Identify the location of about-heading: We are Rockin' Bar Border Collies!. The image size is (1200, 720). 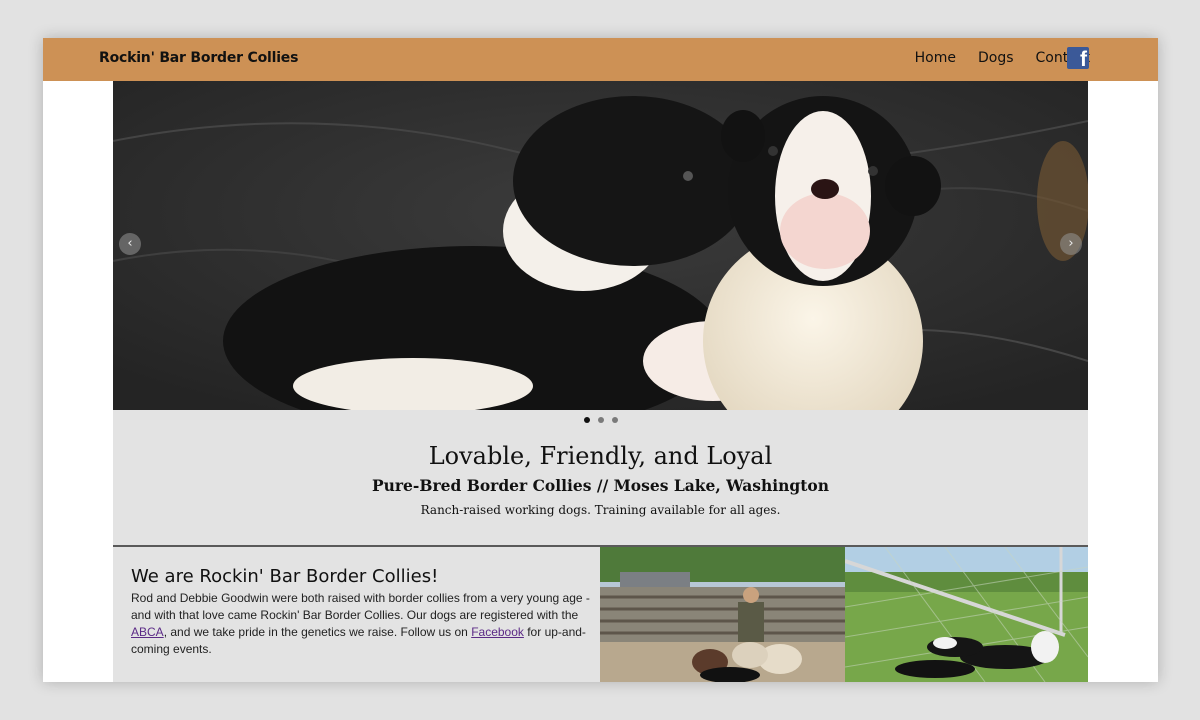
(285, 576).